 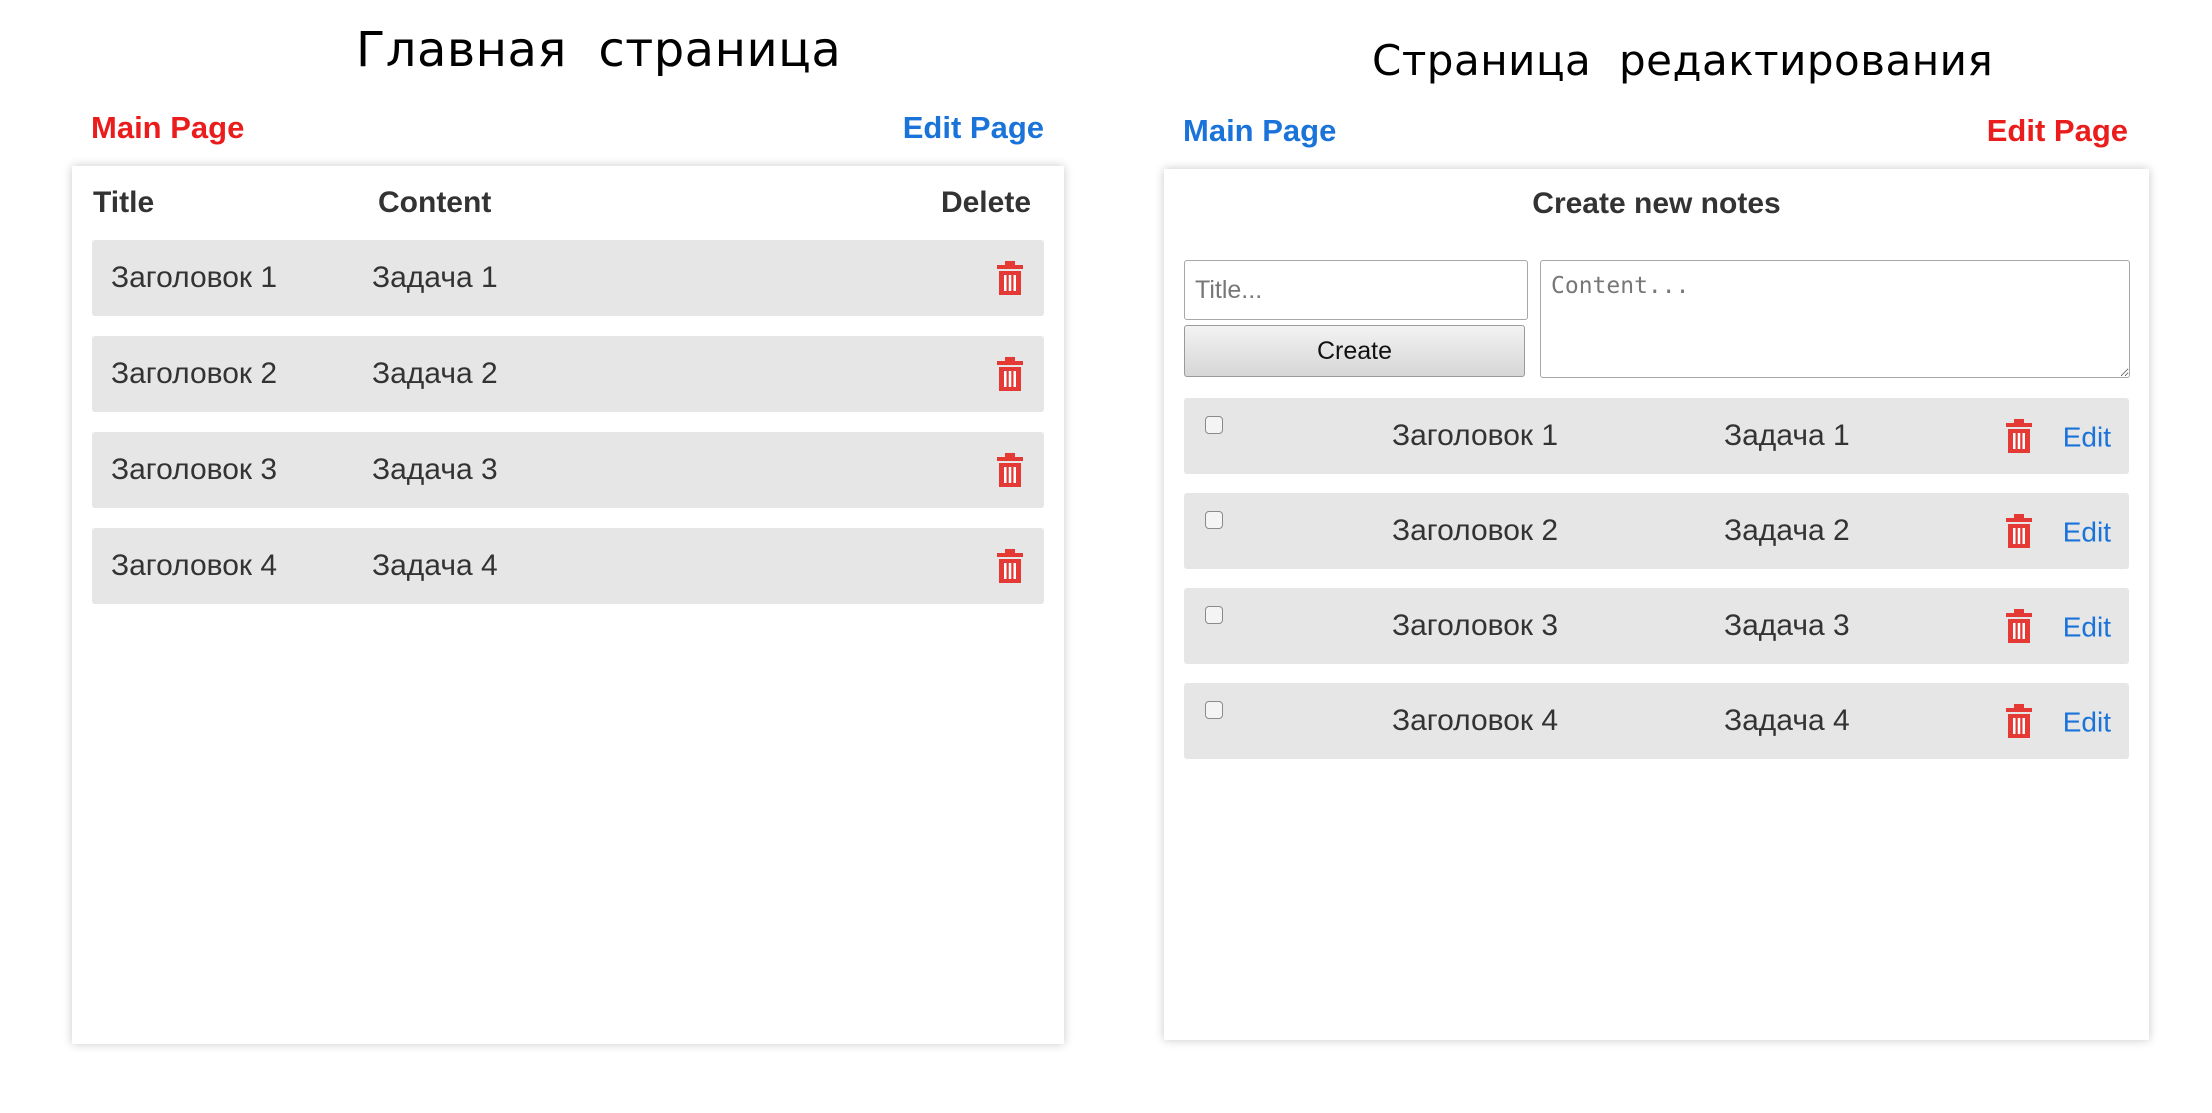 What do you see at coordinates (568, 374) in the screenshot?
I see `table-row: Заголовок 2 Задача 2` at bounding box center [568, 374].